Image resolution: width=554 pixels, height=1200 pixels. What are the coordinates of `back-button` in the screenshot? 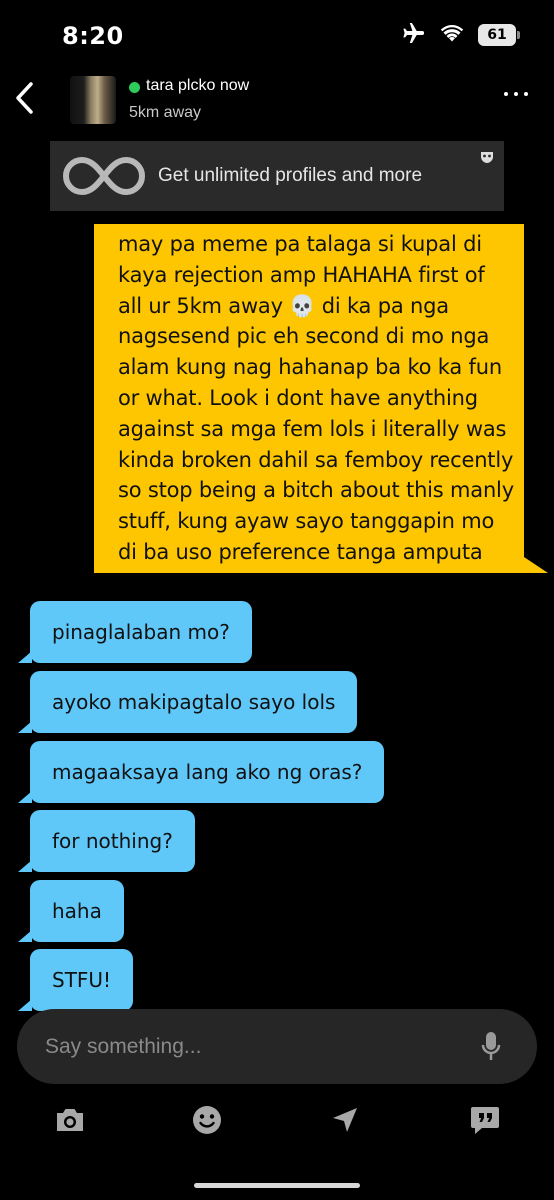 It's located at (24, 98).